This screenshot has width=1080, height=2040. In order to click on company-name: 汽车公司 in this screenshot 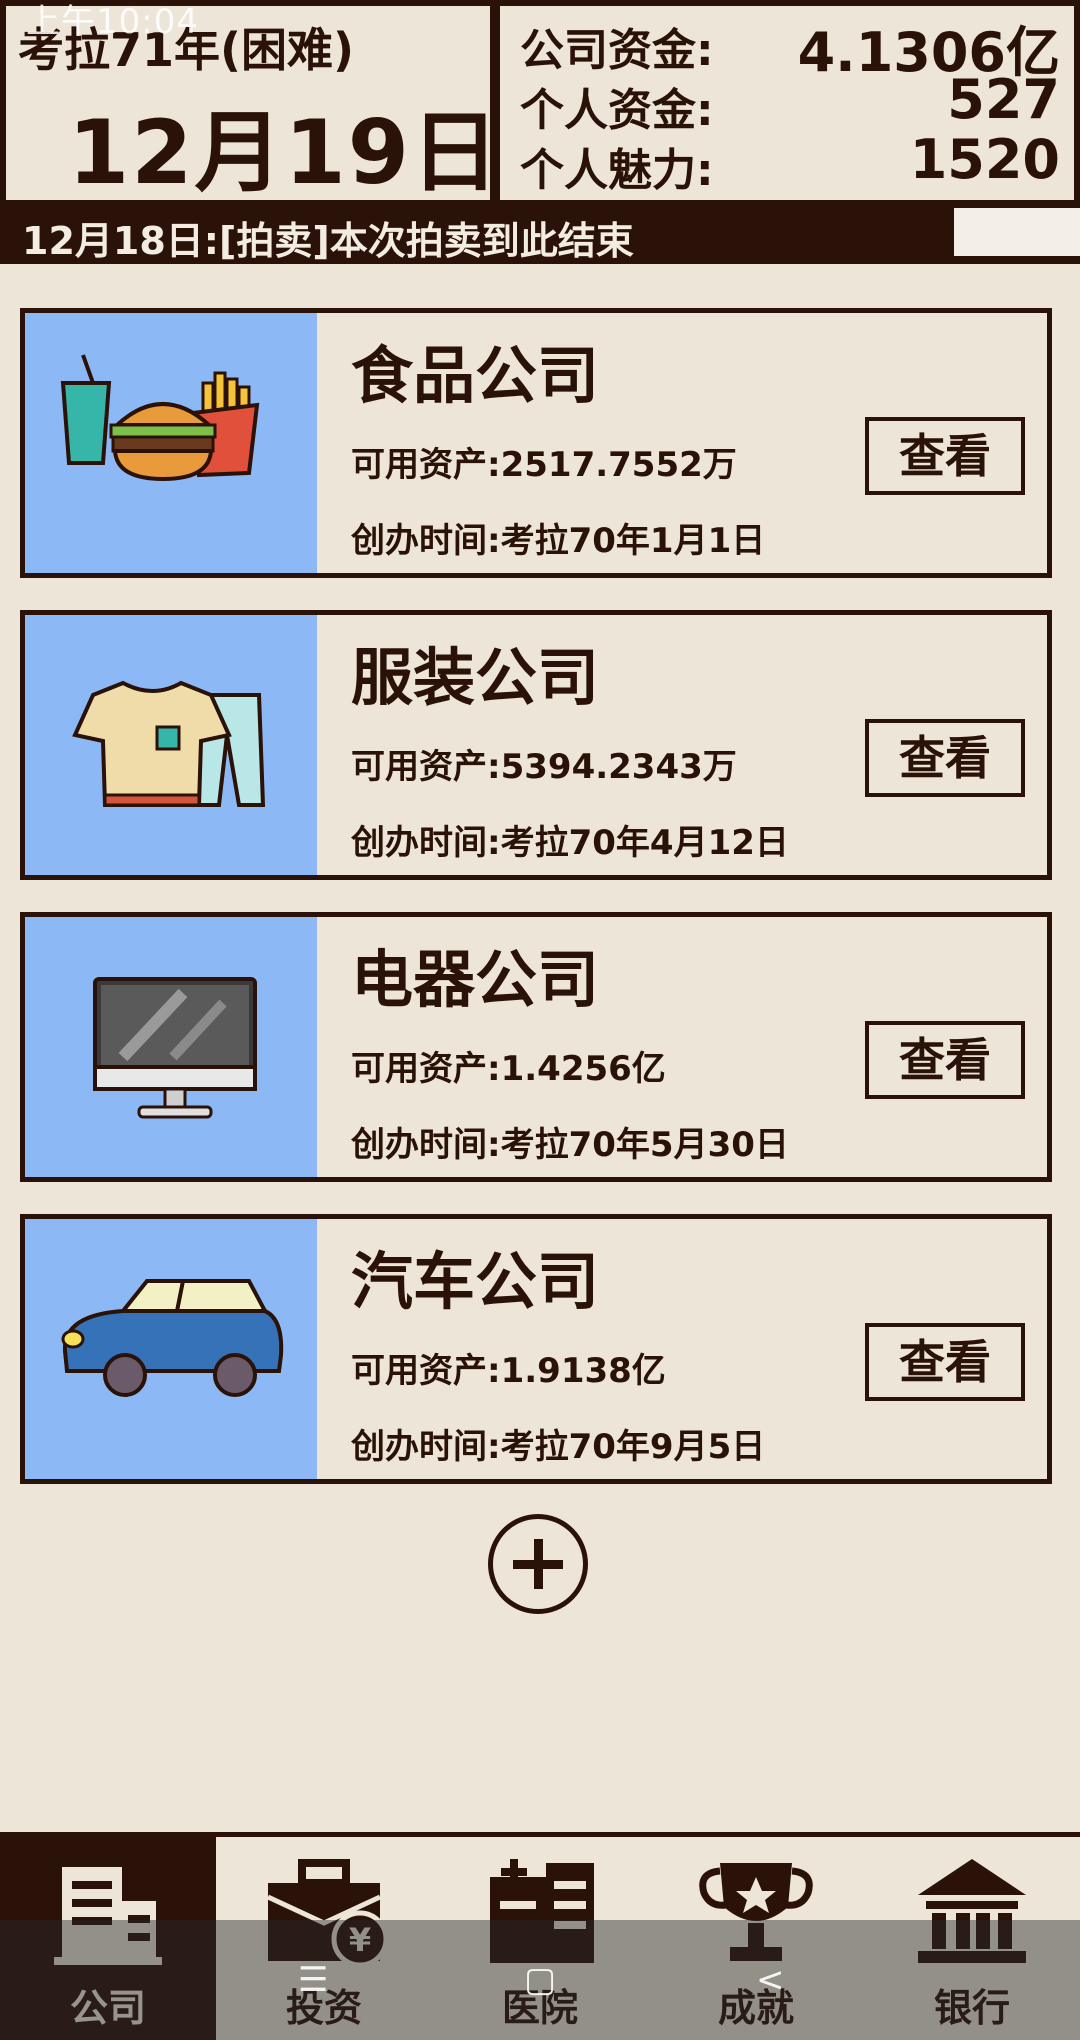, I will do `click(475, 1281)`.